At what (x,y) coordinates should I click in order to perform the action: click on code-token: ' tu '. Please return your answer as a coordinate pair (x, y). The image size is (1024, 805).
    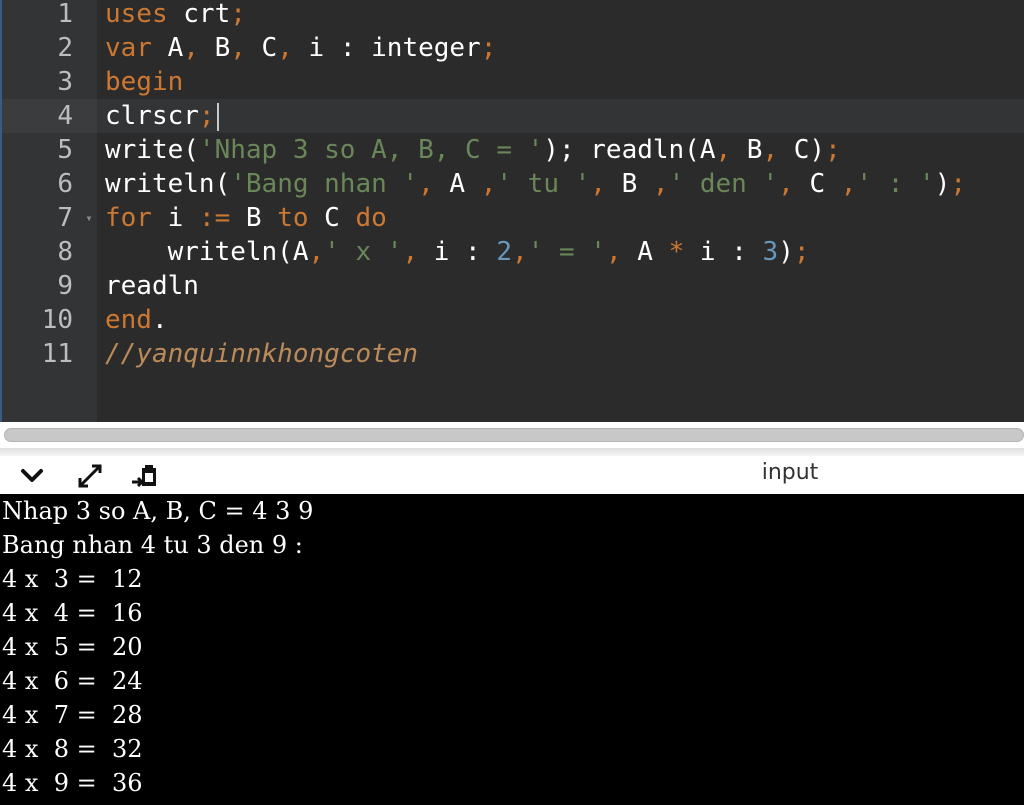
    Looking at the image, I should click on (543, 184).